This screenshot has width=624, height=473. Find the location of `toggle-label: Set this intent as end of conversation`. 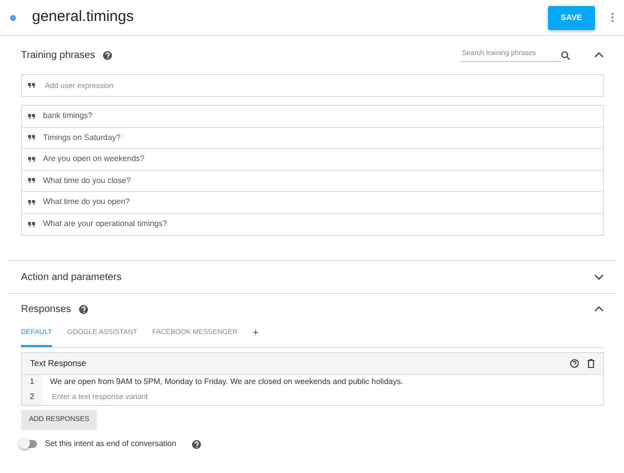

toggle-label: Set this intent as end of conversation is located at coordinates (110, 444).